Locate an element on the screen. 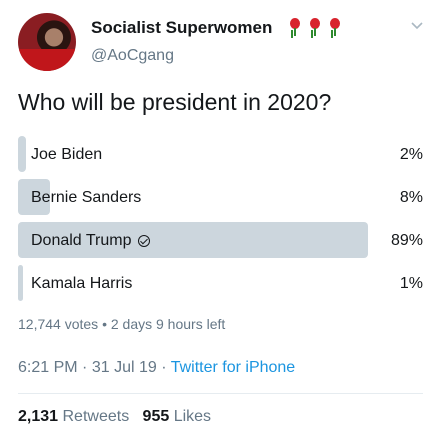  user-handle: @AoCgang is located at coordinates (132, 56).